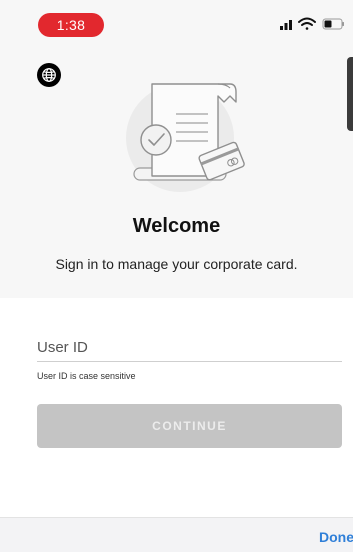  I want to click on done-button: Done, so click(336, 537).